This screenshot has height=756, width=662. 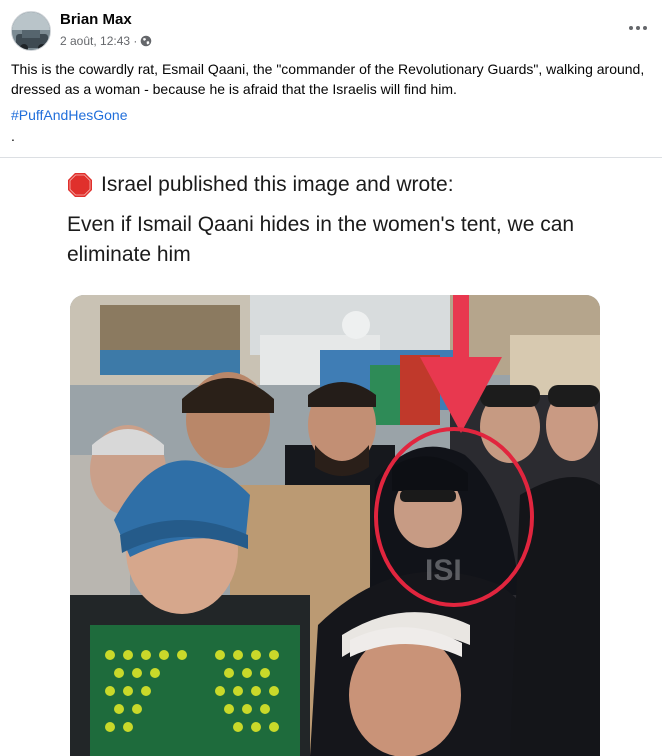 I want to click on globe-icon, so click(x=146, y=41).